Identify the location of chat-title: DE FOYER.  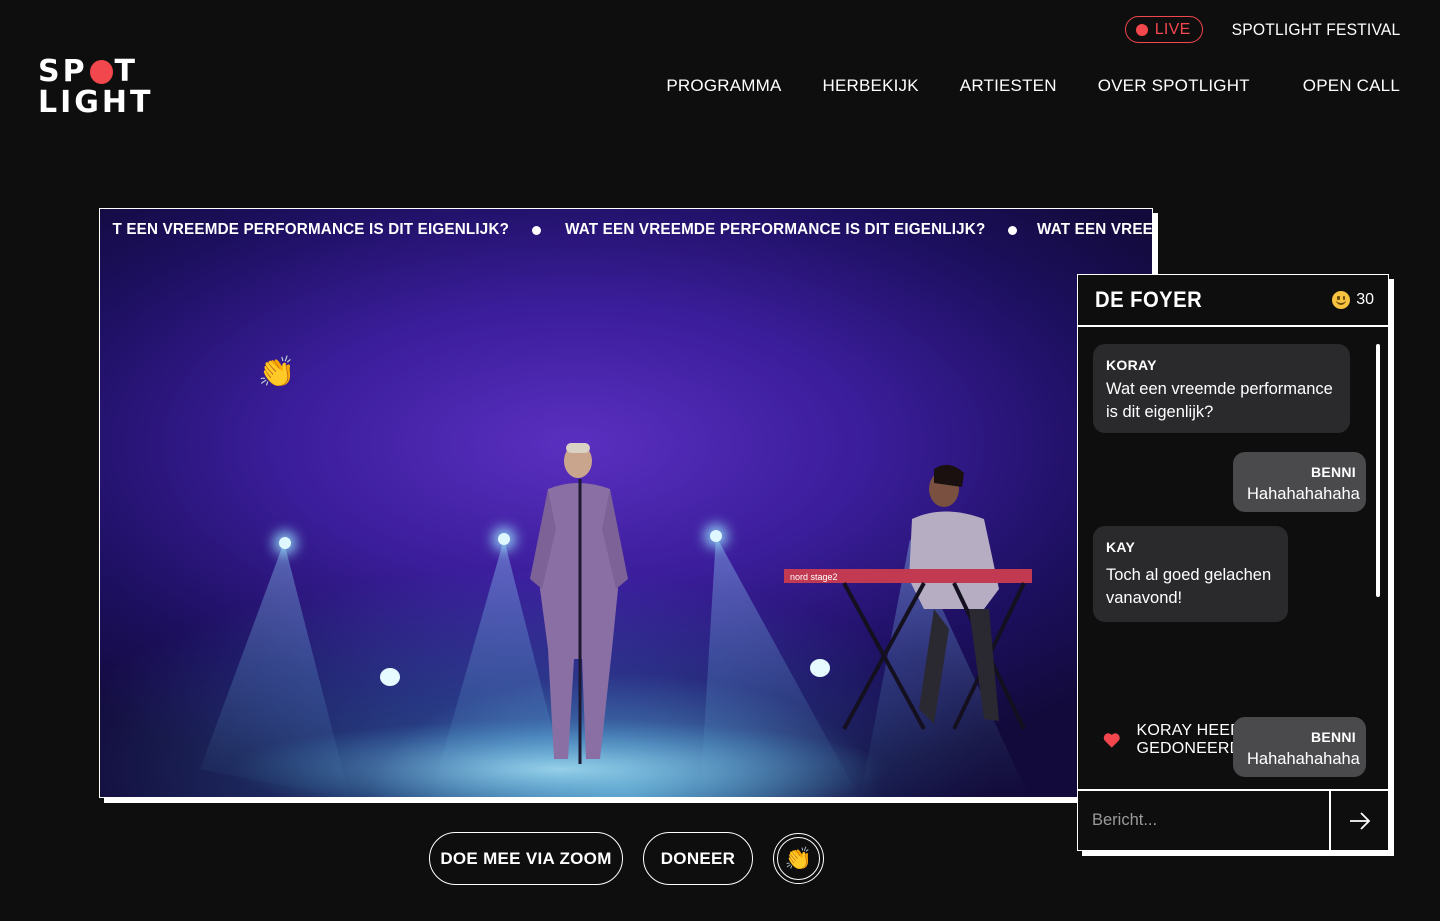
(1149, 299).